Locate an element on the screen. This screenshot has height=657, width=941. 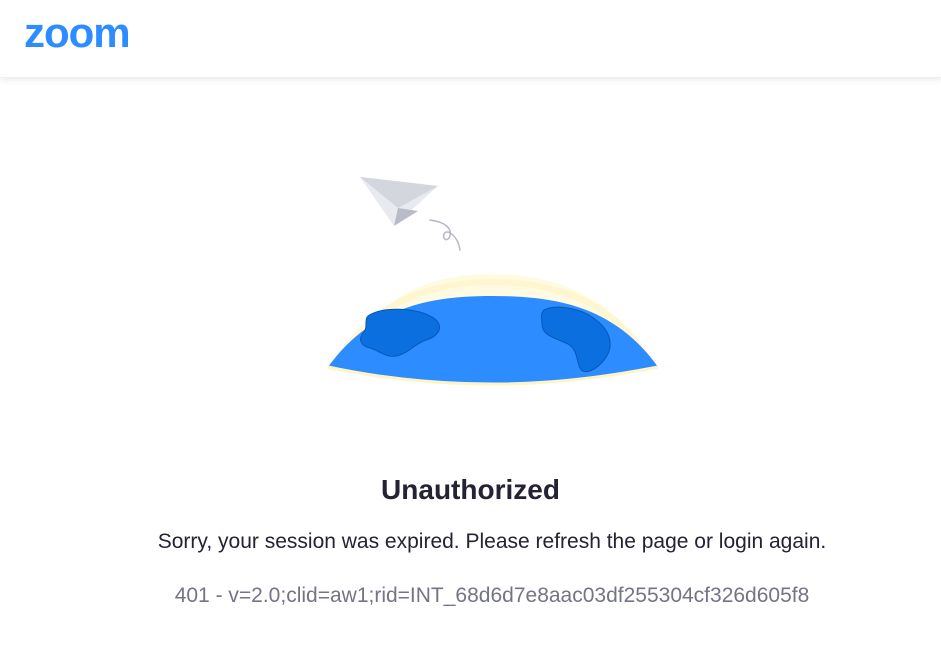
flight-path-icon is located at coordinates (445, 235).